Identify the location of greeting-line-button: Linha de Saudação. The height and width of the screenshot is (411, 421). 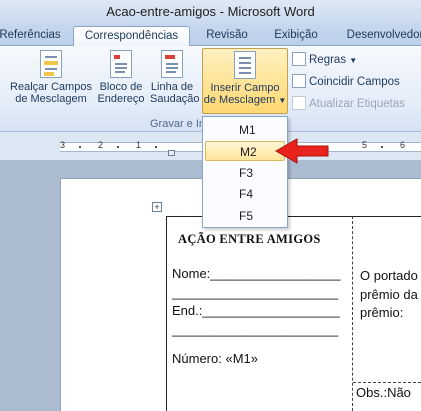
(175, 77).